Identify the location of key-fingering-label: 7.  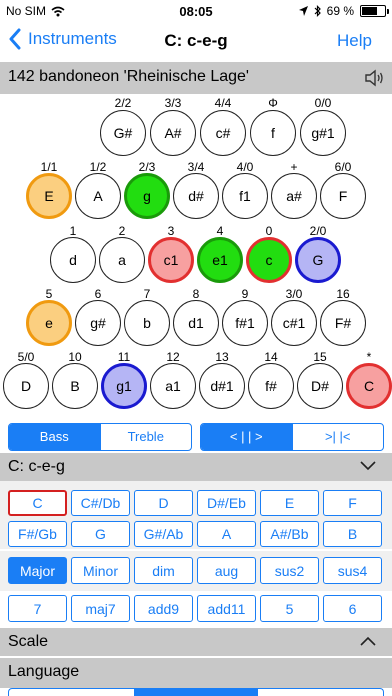
(147, 294).